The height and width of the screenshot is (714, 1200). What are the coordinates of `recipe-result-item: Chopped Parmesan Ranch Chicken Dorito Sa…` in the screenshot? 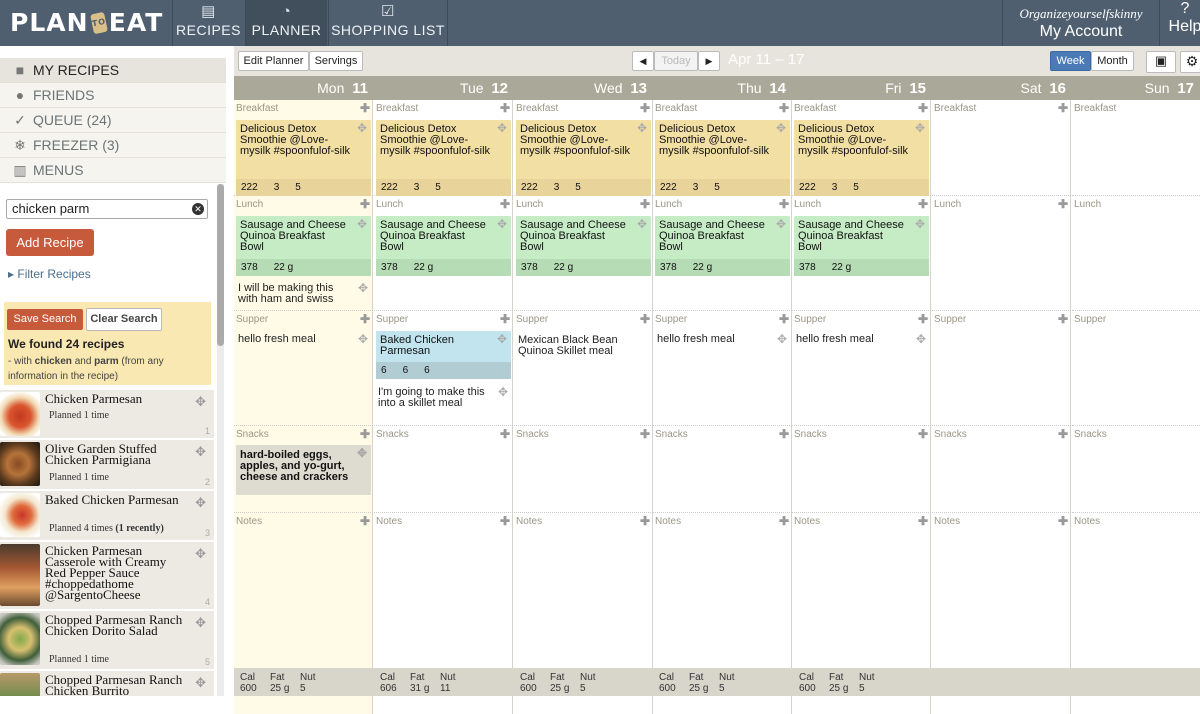 It's located at (107, 641).